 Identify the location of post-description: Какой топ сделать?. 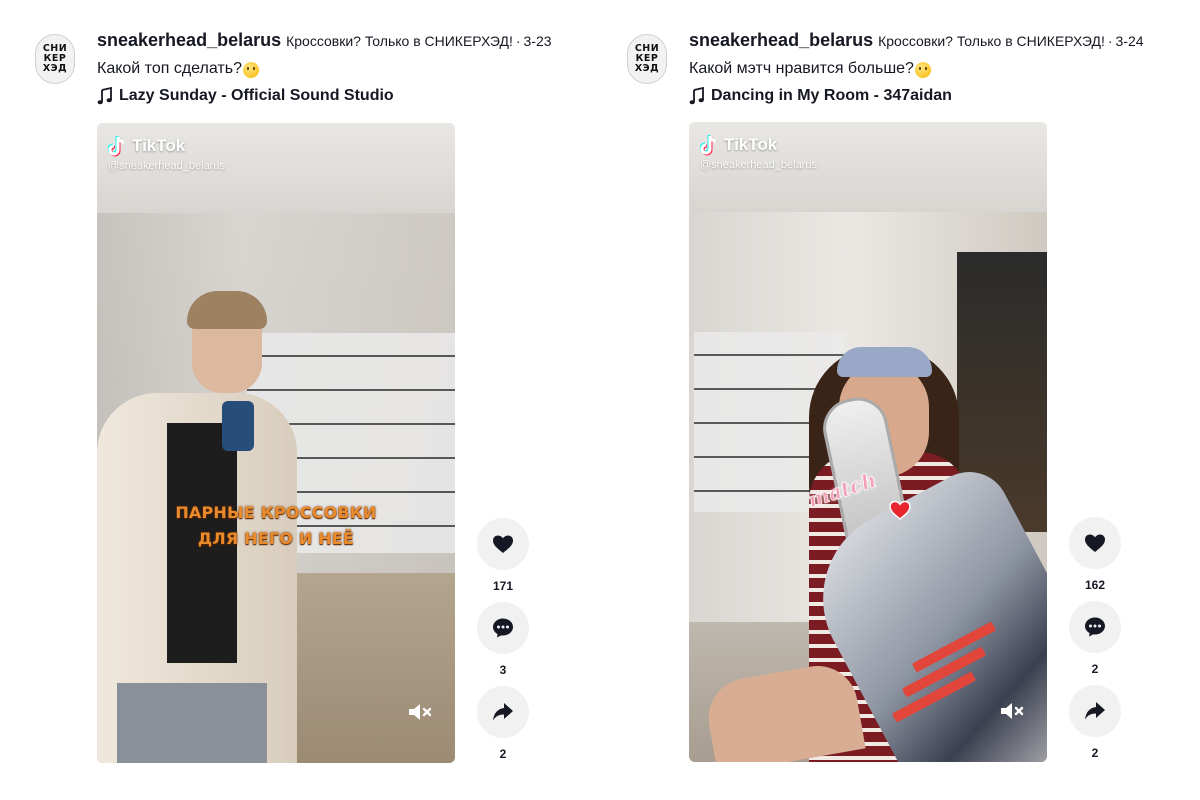
(347, 69).